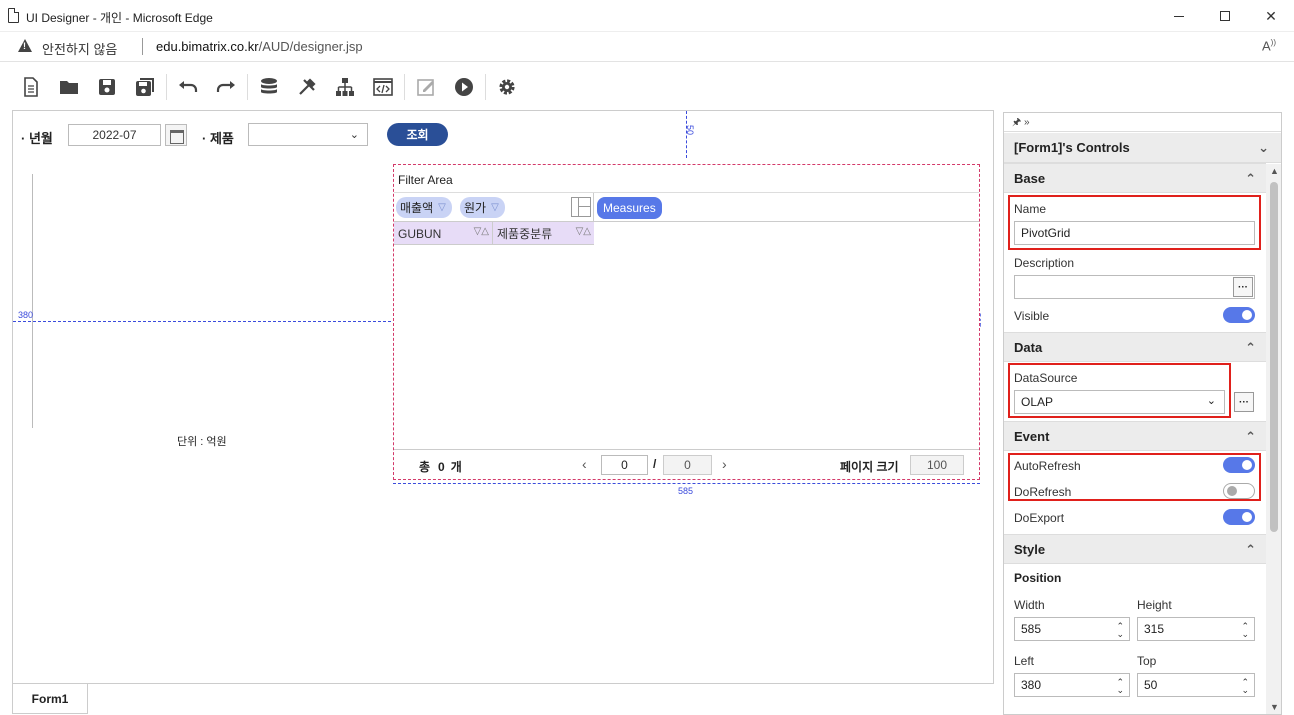  Describe the element at coordinates (507, 87) in the screenshot. I see `settings-button` at that location.